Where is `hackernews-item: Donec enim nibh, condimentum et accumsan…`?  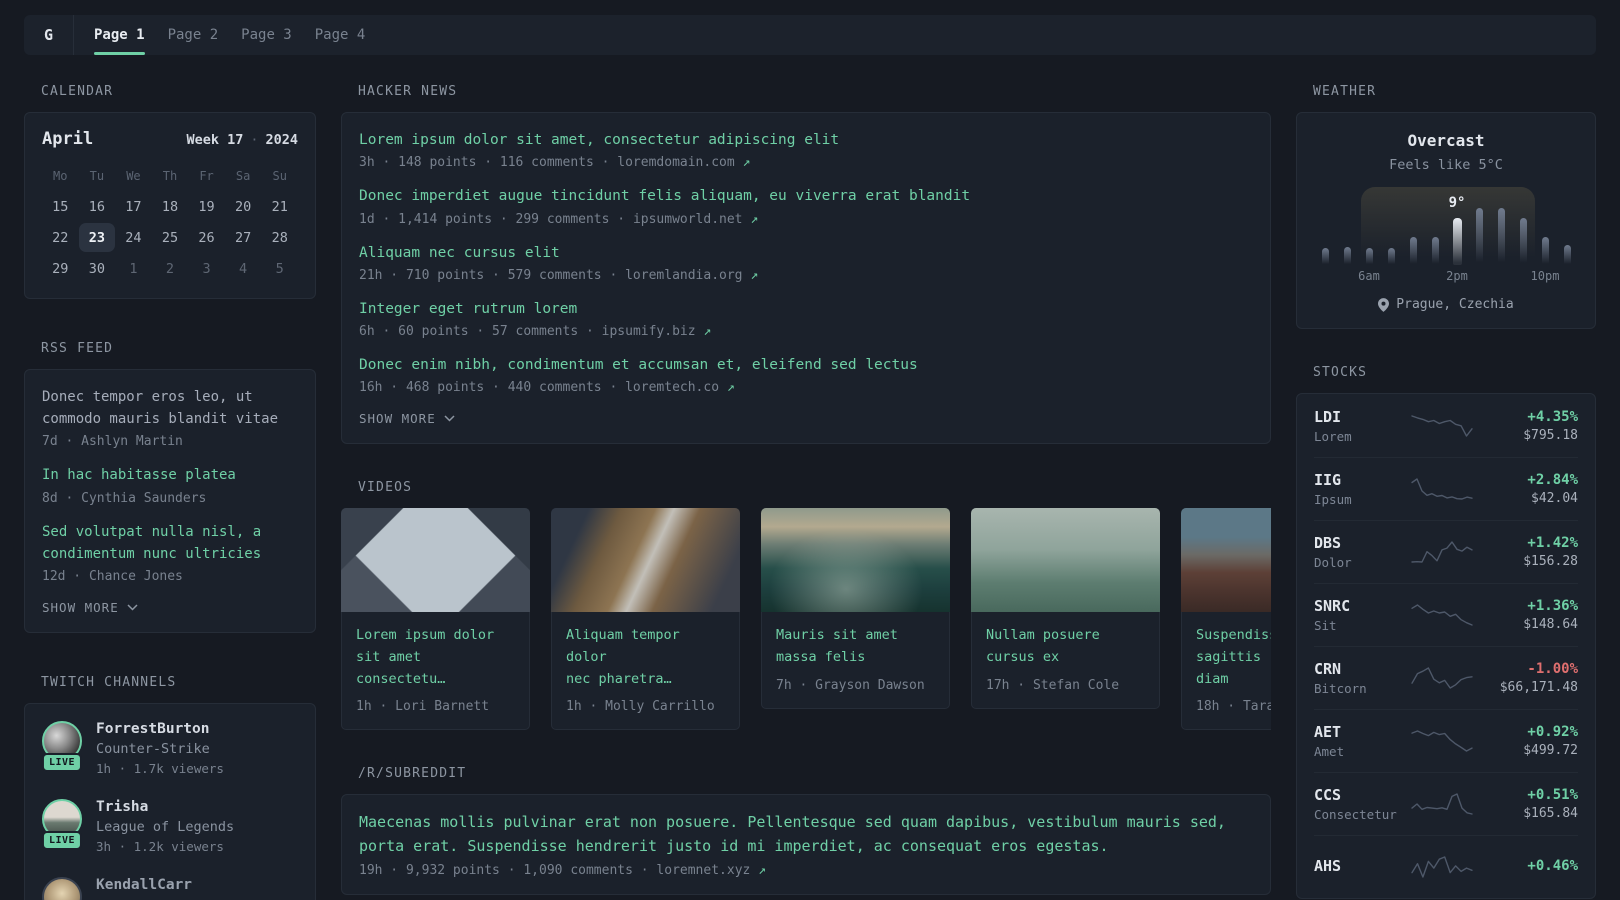
hackernews-item: Donec enim nibh, condimentum et accumsan… is located at coordinates (806, 375).